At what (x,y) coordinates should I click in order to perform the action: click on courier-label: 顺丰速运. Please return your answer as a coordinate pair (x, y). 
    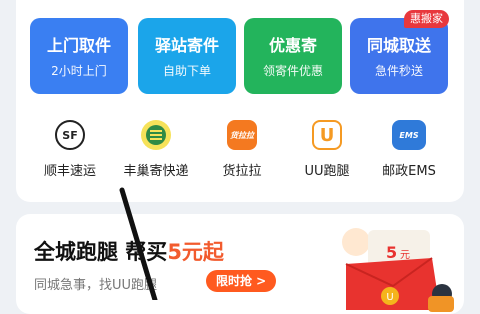
    Looking at the image, I should click on (69, 171).